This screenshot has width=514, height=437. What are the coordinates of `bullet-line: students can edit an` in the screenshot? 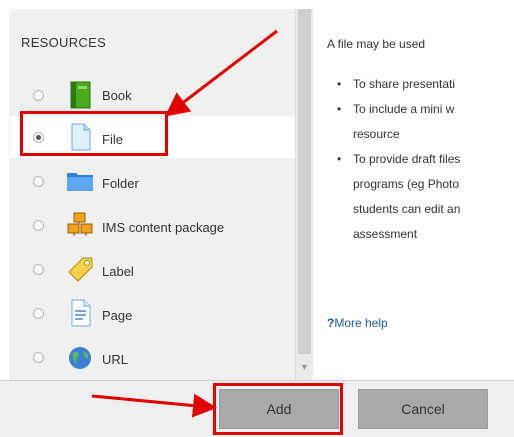 It's located at (407, 209).